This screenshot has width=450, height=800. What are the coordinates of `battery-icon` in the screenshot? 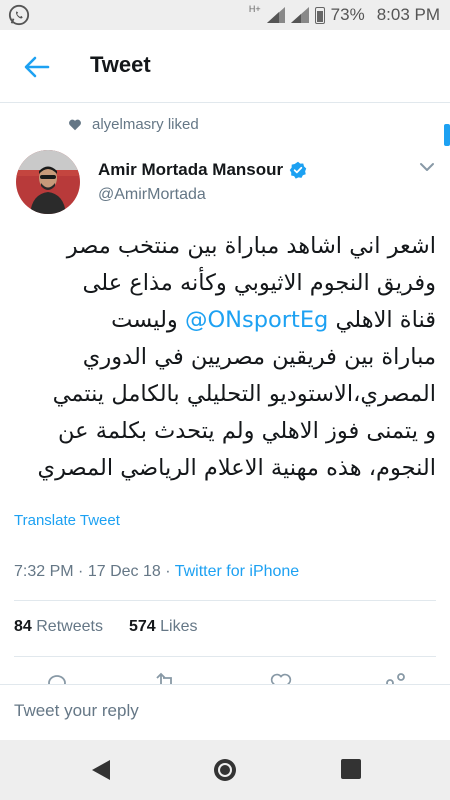 It's located at (319, 15).